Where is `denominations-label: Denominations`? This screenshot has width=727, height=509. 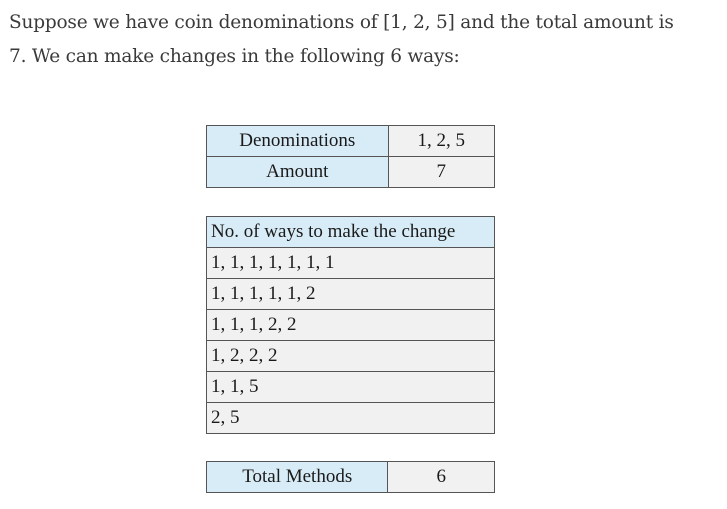 denominations-label: Denominations is located at coordinates (297, 141).